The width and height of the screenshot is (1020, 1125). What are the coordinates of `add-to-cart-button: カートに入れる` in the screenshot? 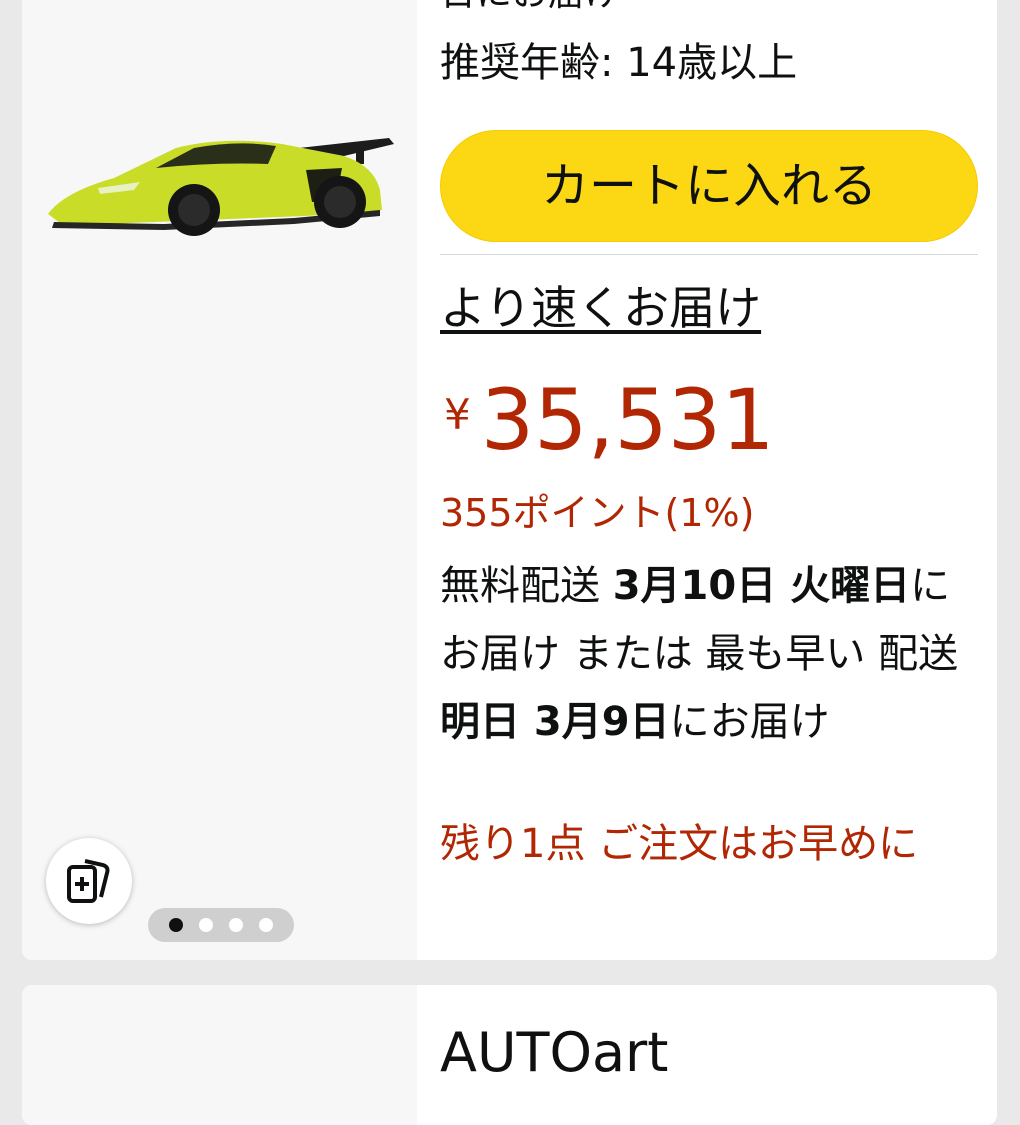 It's located at (709, 186).